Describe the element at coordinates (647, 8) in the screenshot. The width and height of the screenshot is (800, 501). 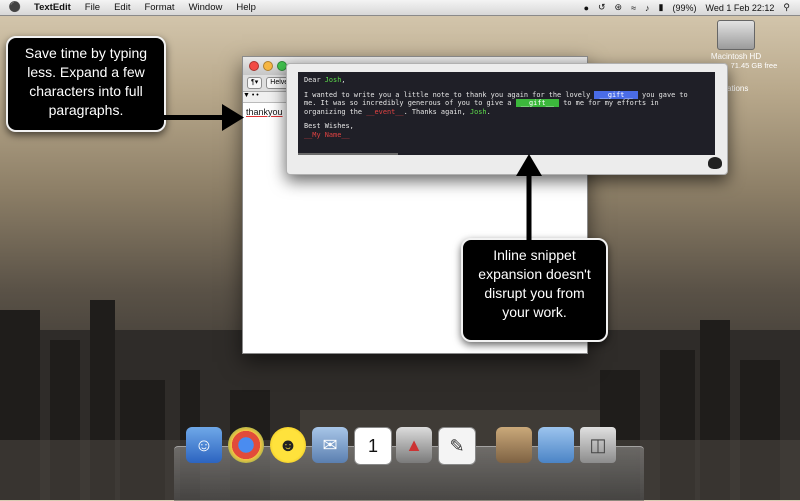
I see `volume-icon: ♪` at that location.